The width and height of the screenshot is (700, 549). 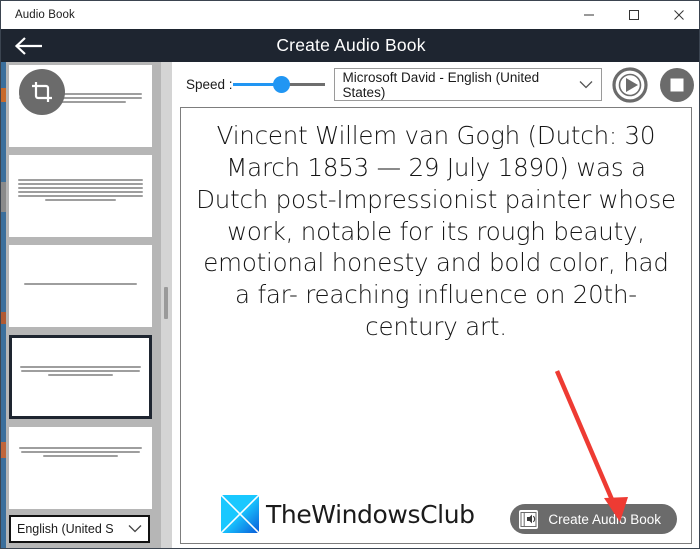 I want to click on stop-button, so click(x=677, y=84).